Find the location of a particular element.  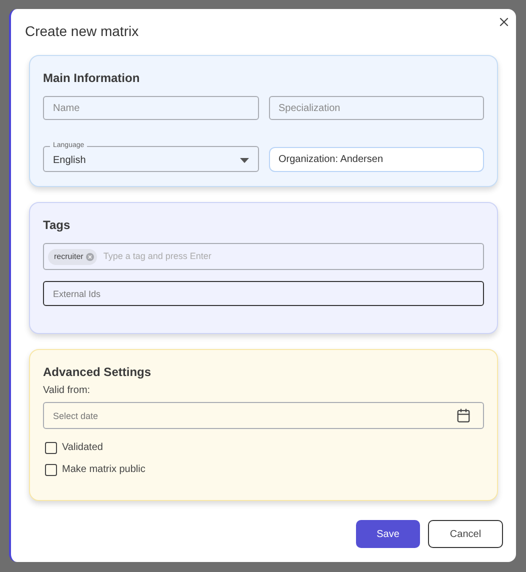

section-heading: Advanced Settings is located at coordinates (97, 372).